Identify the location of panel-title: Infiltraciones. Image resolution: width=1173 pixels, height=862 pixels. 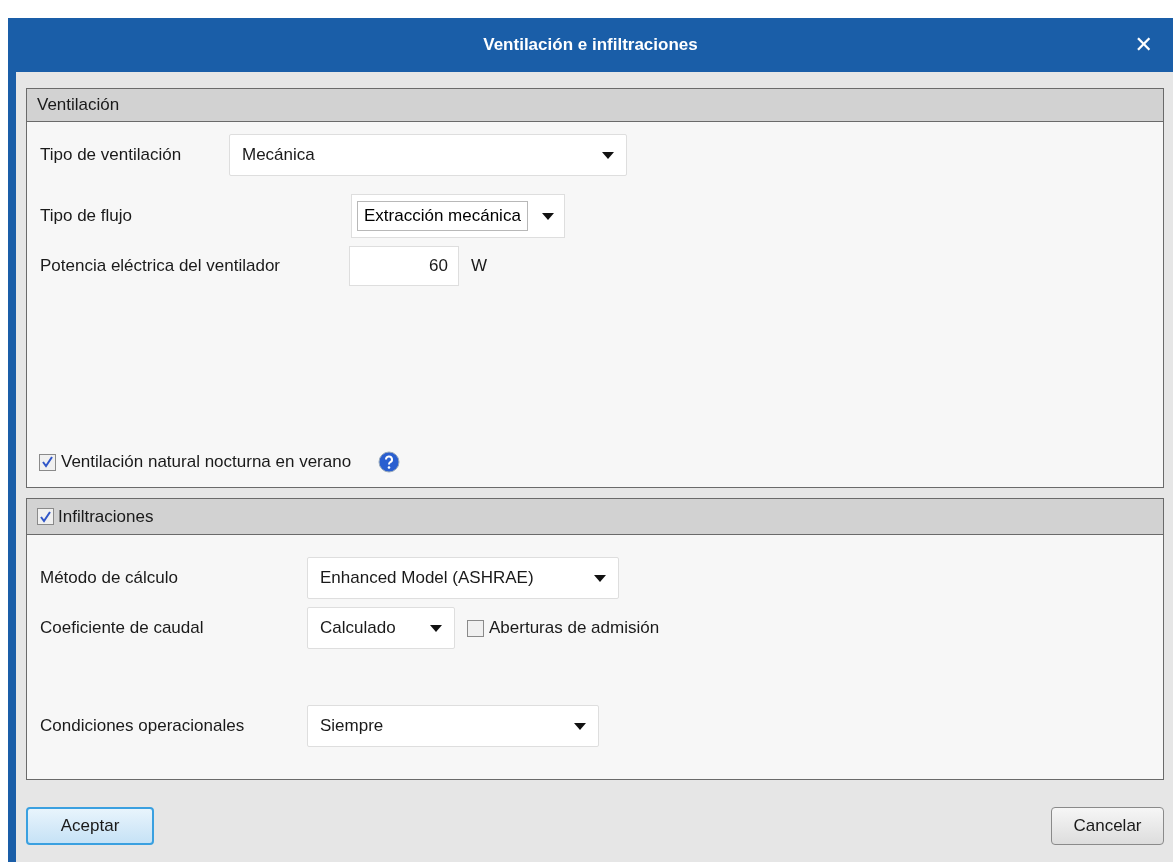
(106, 516).